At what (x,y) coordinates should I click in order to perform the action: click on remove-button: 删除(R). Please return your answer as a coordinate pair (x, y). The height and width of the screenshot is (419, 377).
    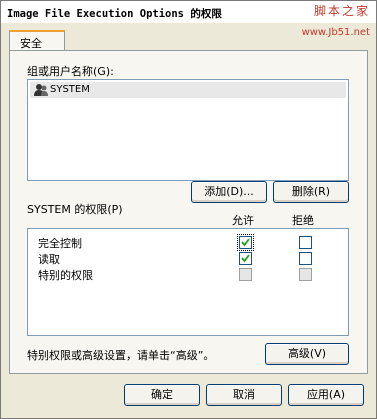
    Looking at the image, I should click on (311, 192).